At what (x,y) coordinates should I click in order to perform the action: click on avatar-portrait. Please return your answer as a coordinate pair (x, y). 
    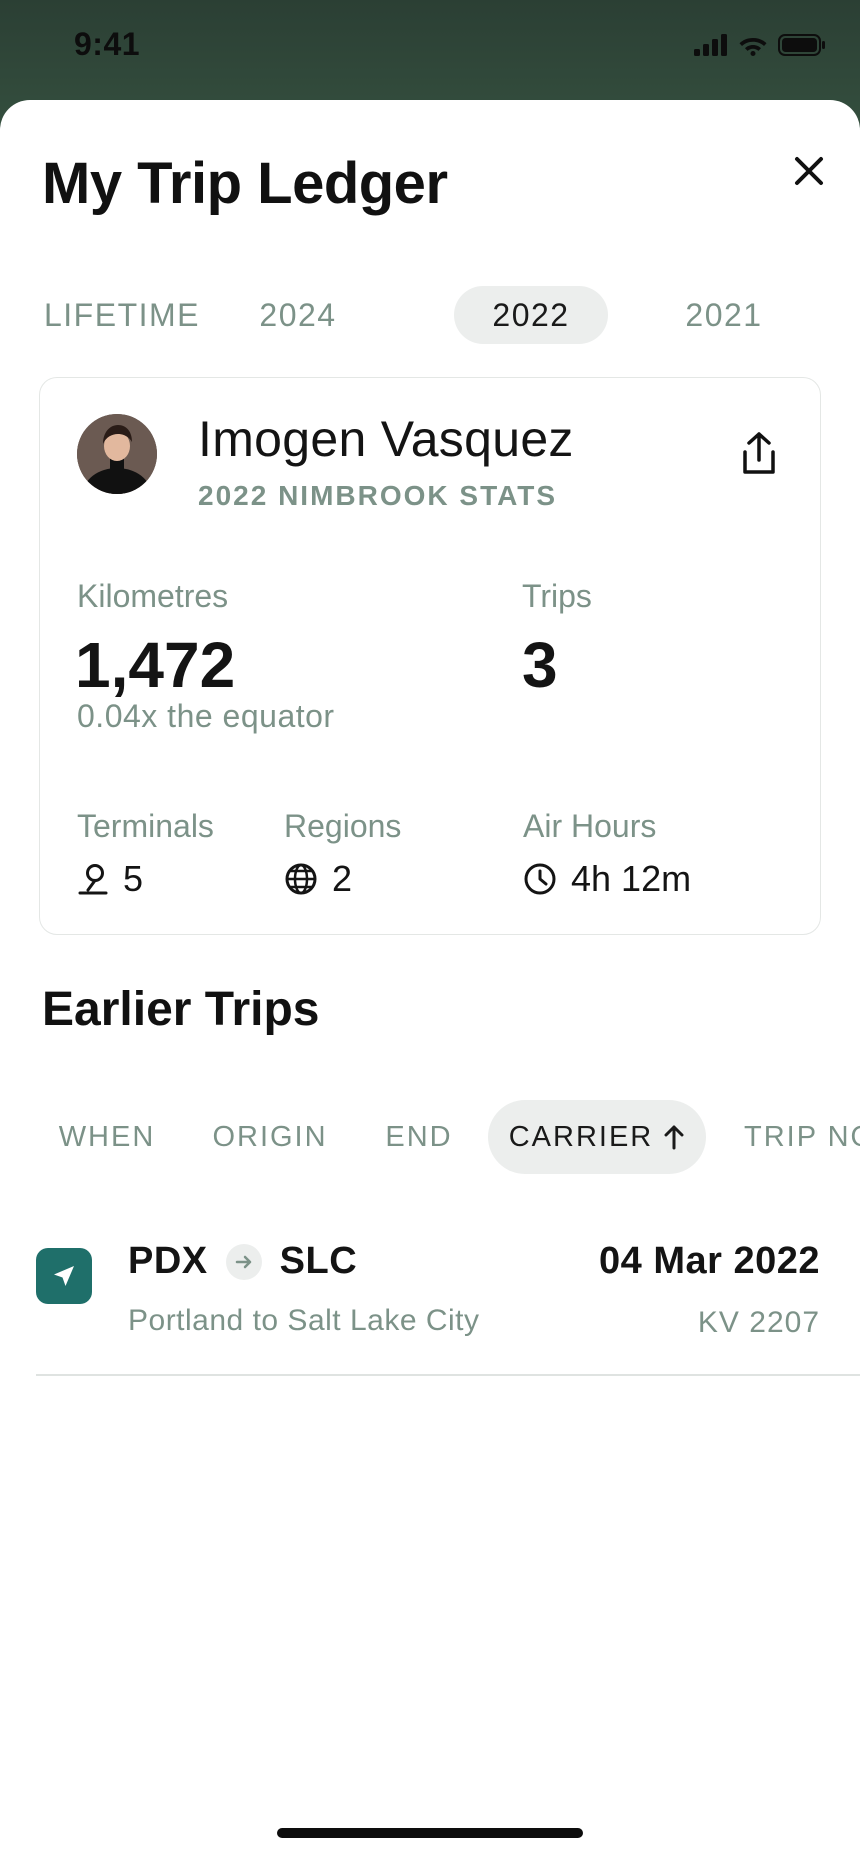
    Looking at the image, I should click on (117, 454).